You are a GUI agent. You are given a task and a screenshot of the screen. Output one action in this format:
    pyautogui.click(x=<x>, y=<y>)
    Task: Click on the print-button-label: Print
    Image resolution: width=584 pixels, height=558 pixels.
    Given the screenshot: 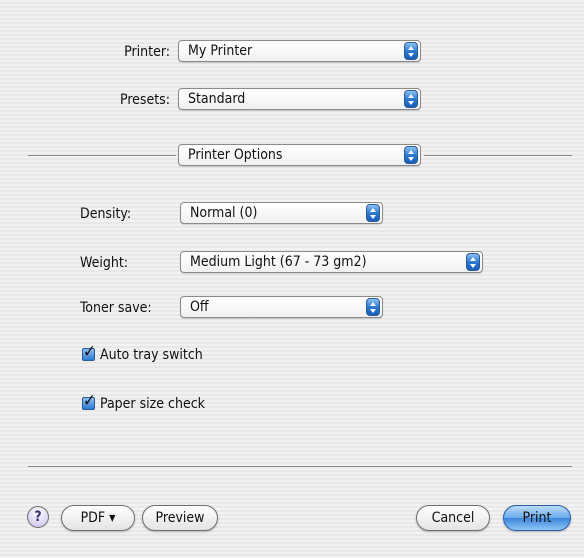 What is the action you would take?
    pyautogui.click(x=537, y=518)
    